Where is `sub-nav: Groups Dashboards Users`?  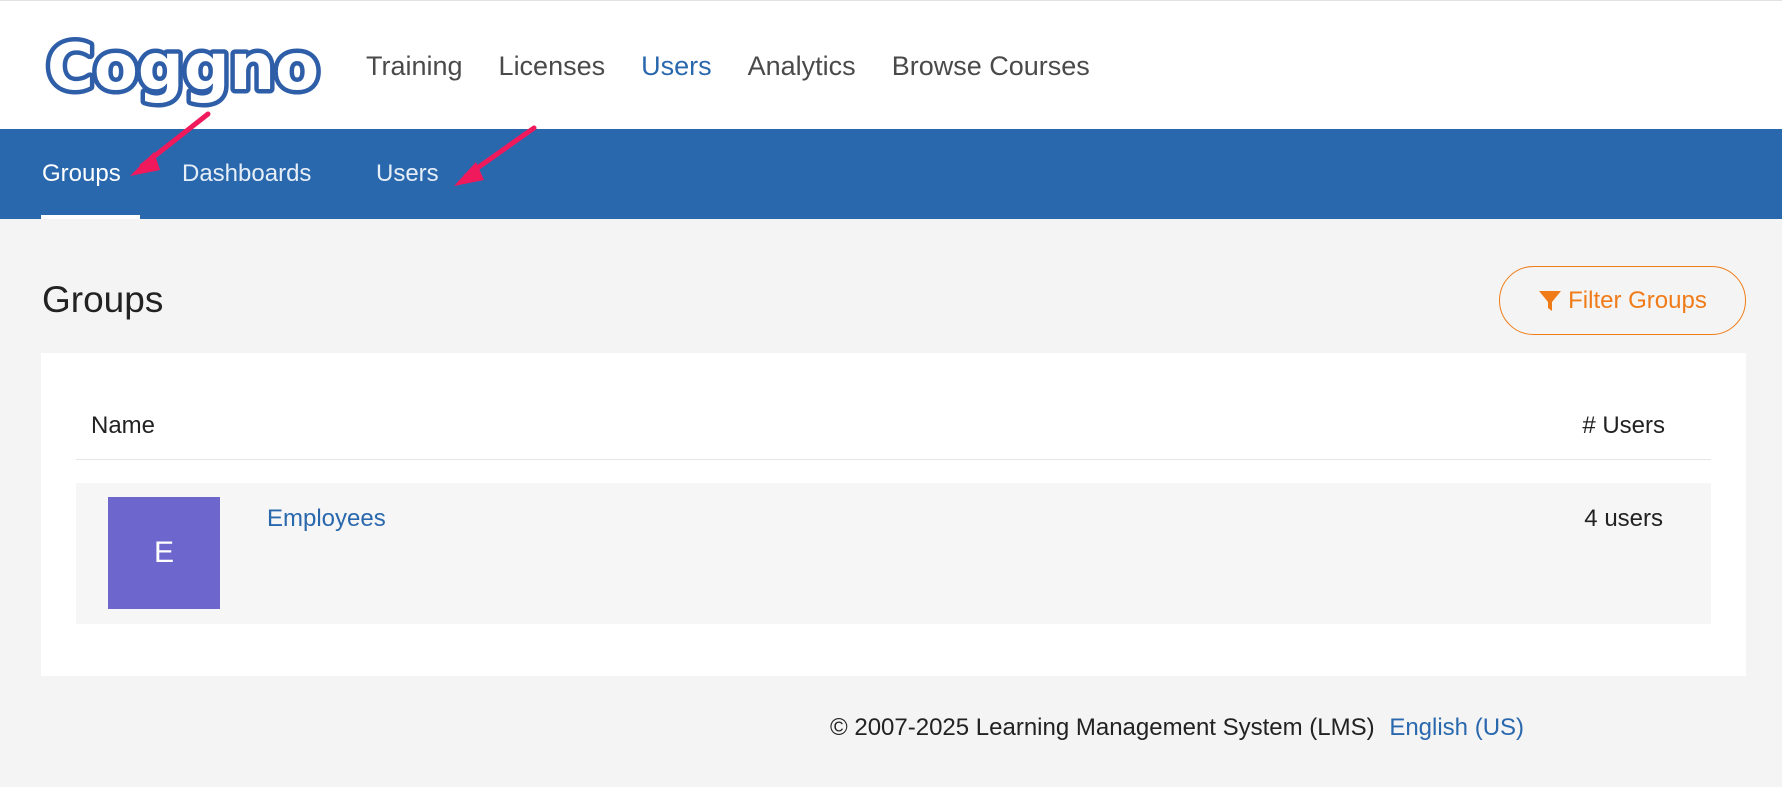
sub-nav: Groups Dashboards Users is located at coordinates (891, 174).